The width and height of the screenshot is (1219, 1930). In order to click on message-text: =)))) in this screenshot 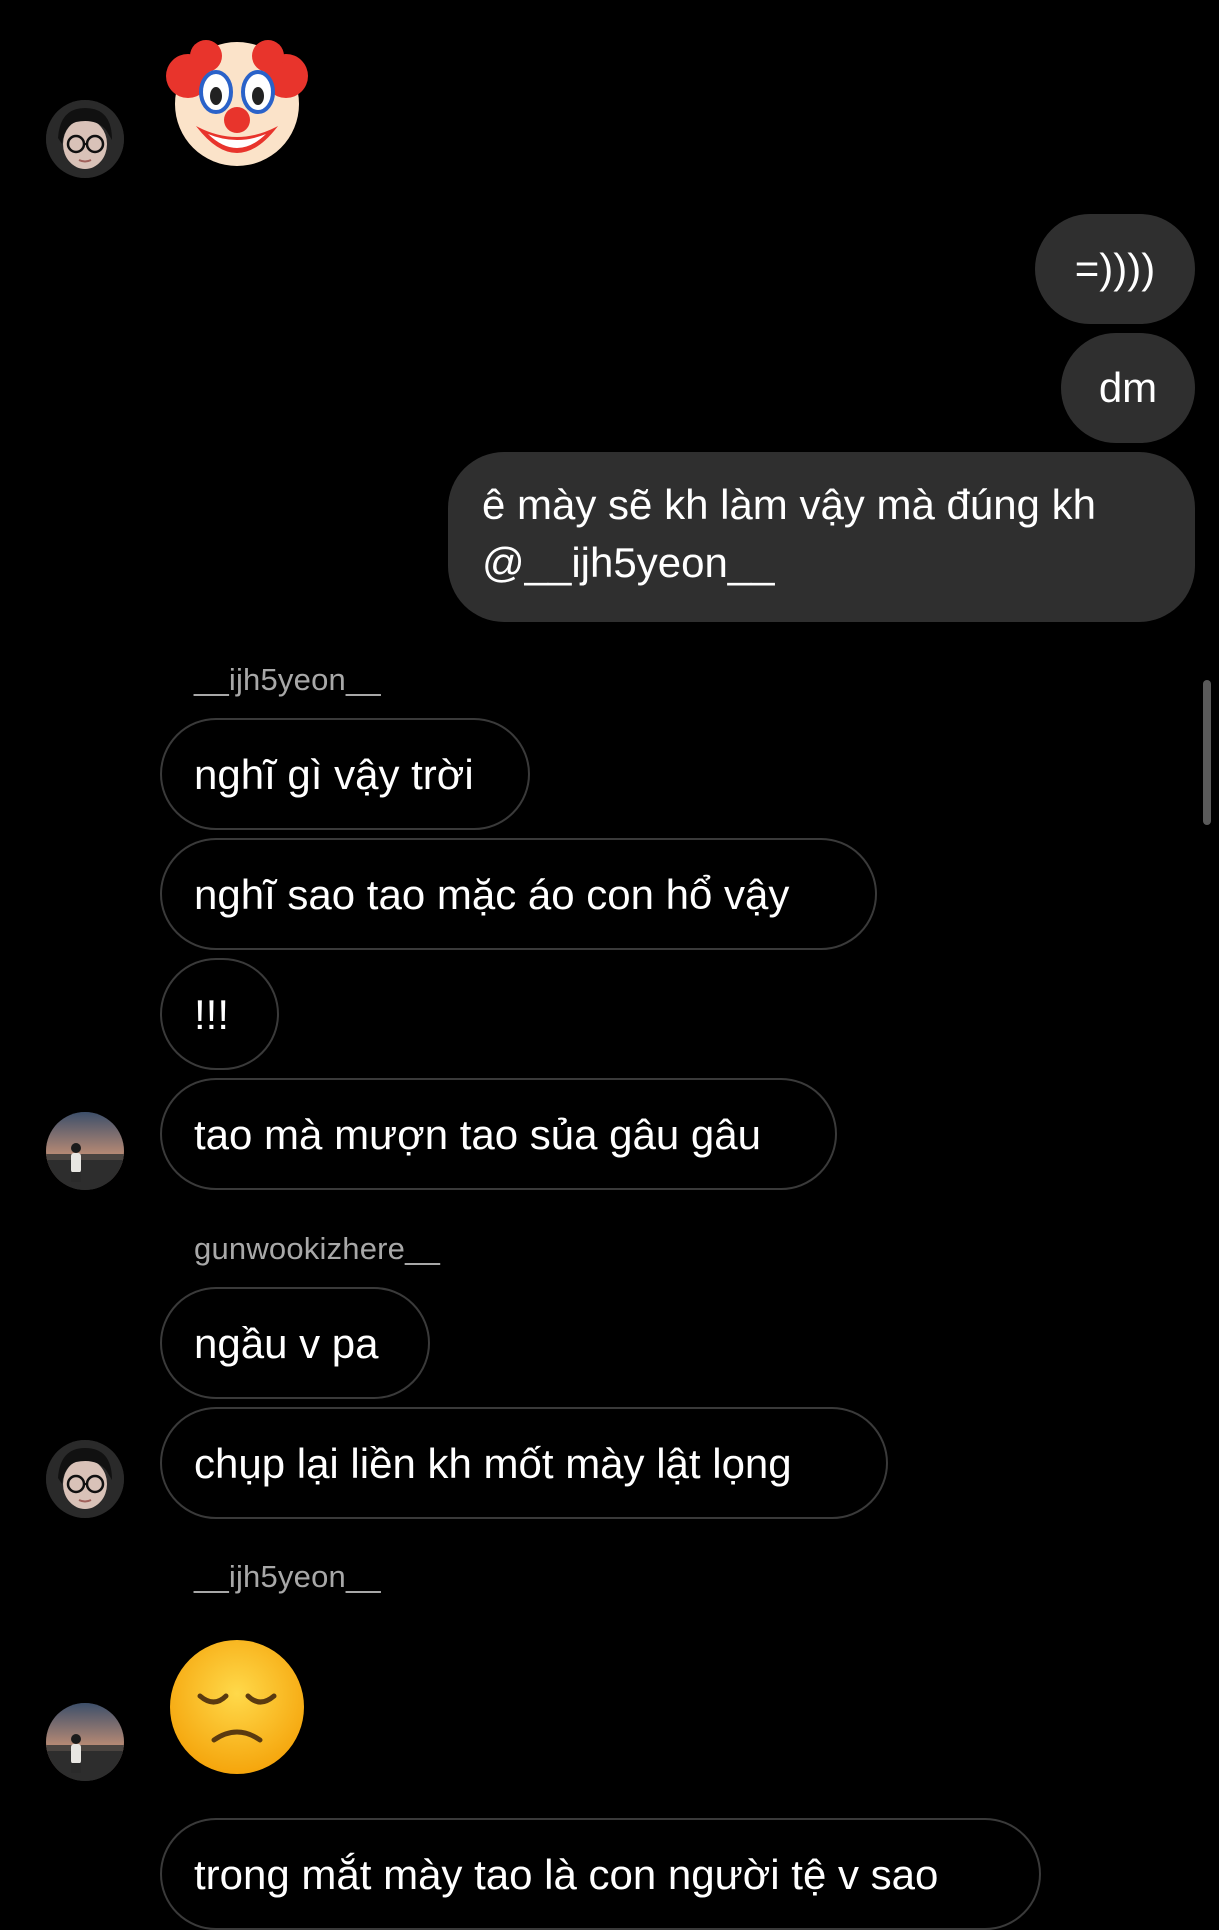, I will do `click(1115, 268)`.